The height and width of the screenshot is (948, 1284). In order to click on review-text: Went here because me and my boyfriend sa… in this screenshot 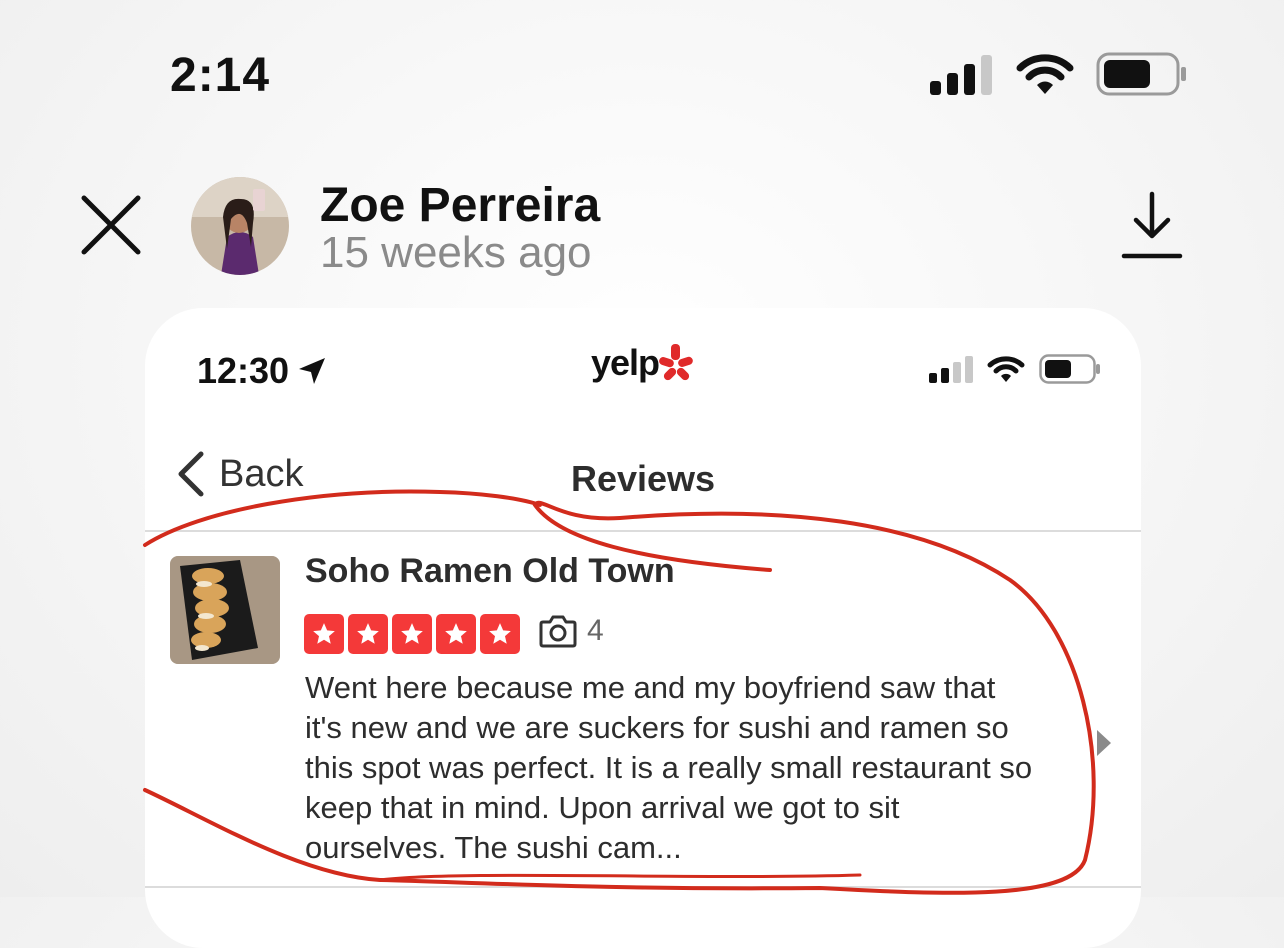, I will do `click(670, 768)`.